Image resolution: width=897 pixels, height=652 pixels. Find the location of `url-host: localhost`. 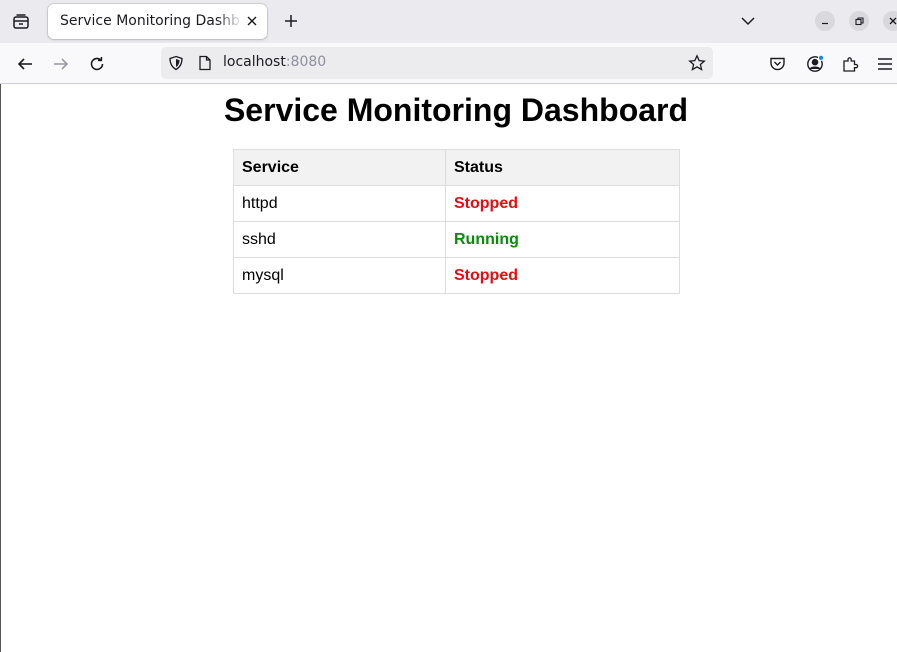

url-host: localhost is located at coordinates (254, 62).